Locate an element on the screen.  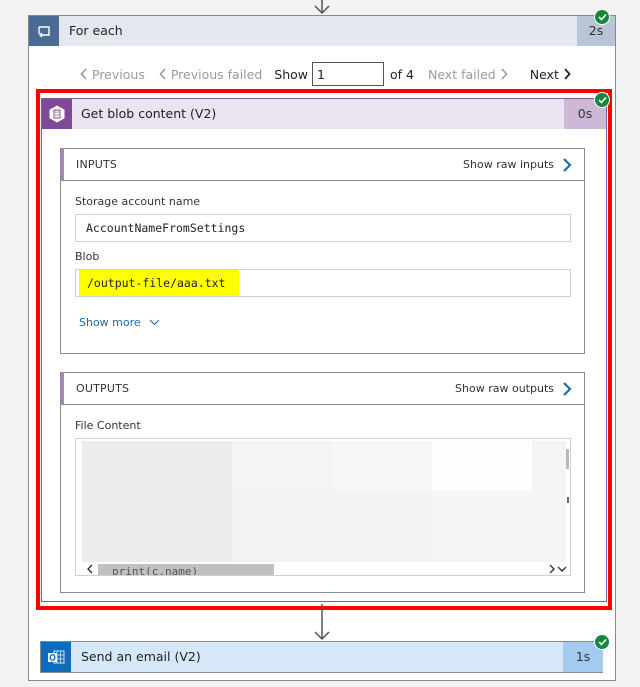
previous-failed-button: Previous failed is located at coordinates (210, 74).